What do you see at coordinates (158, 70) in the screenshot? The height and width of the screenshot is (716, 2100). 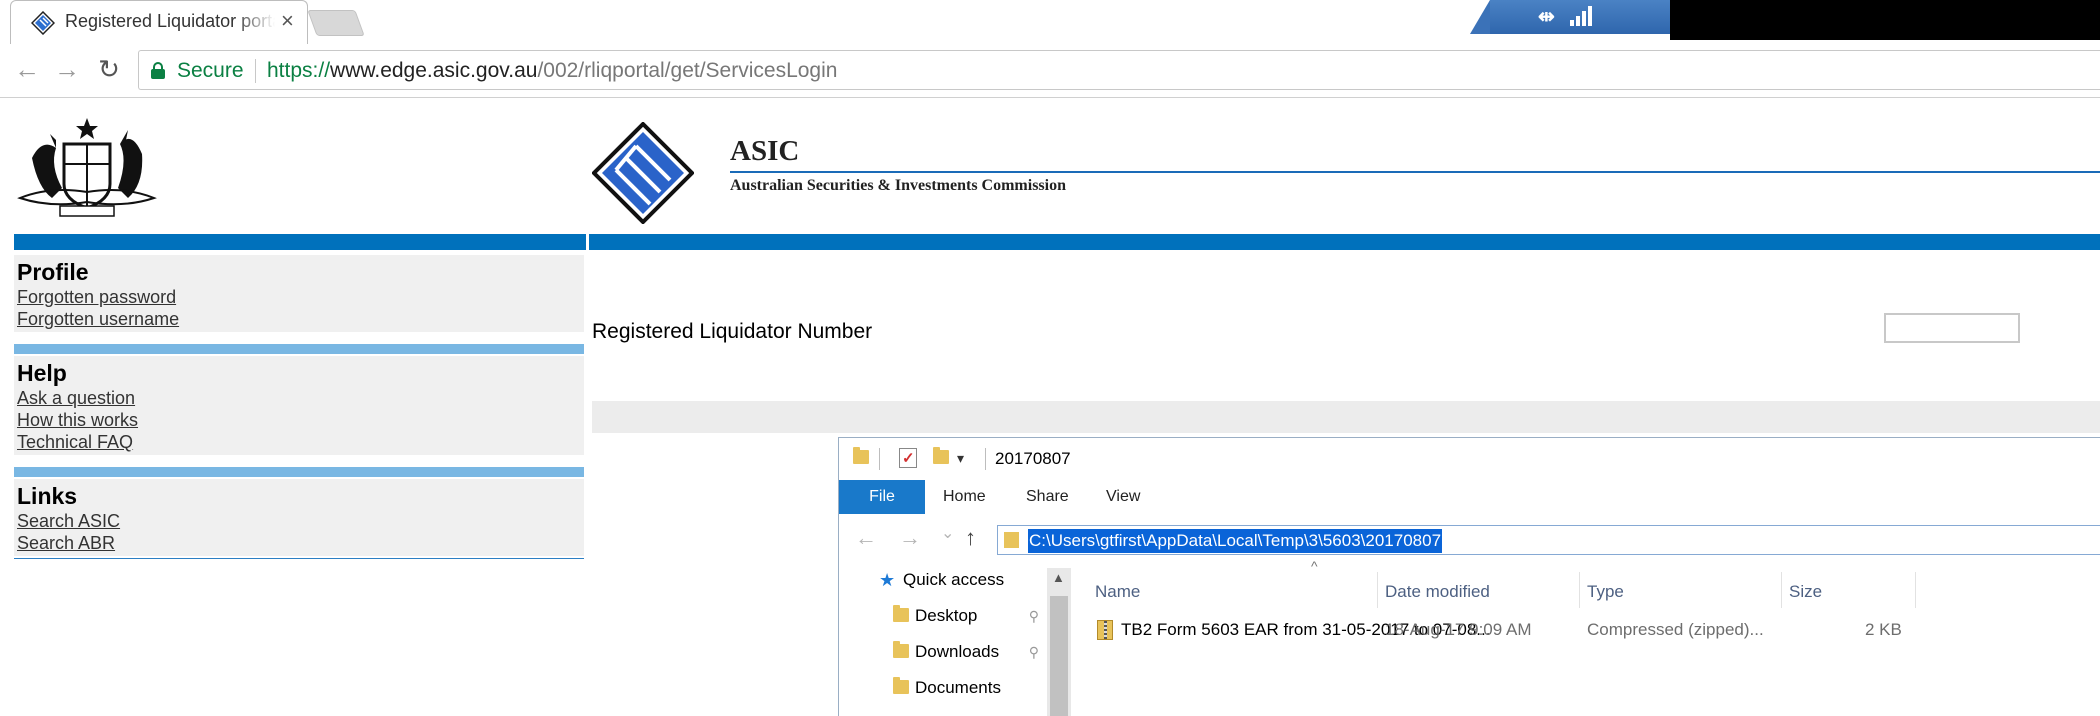 I see `lock-icon` at bounding box center [158, 70].